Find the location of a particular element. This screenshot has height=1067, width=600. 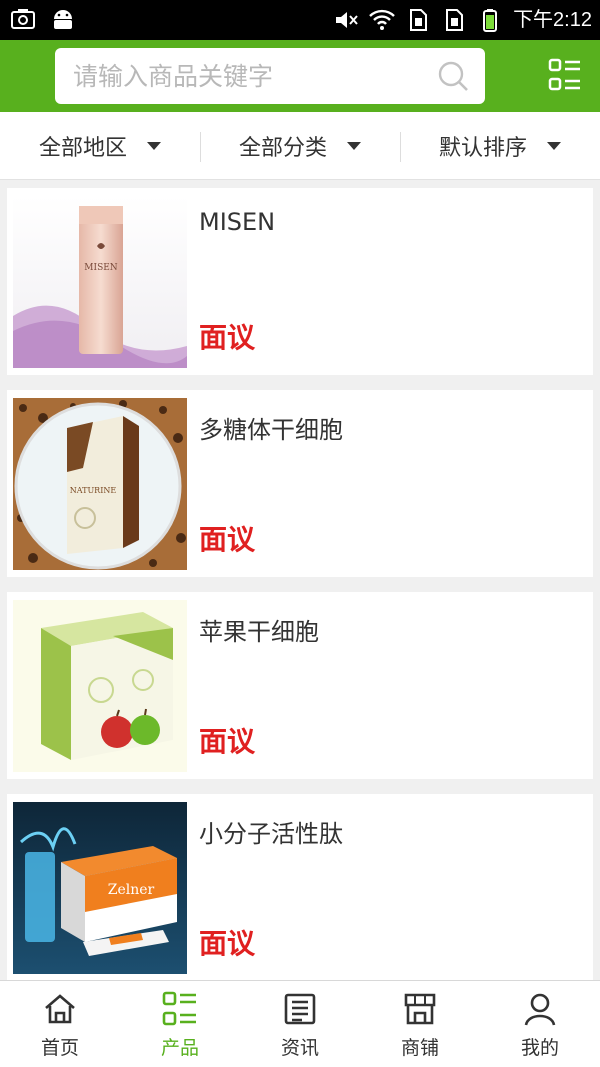

tab-products-label: 产品 is located at coordinates (179, 1048).